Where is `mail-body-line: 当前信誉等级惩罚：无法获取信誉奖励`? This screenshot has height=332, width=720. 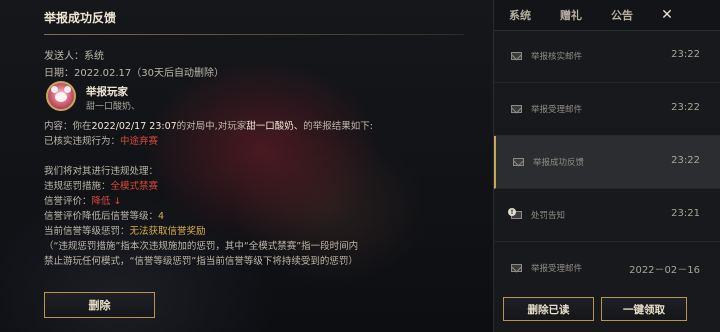
mail-body-line: 当前信誉等级惩罚：无法获取信誉奖励 is located at coordinates (125, 230).